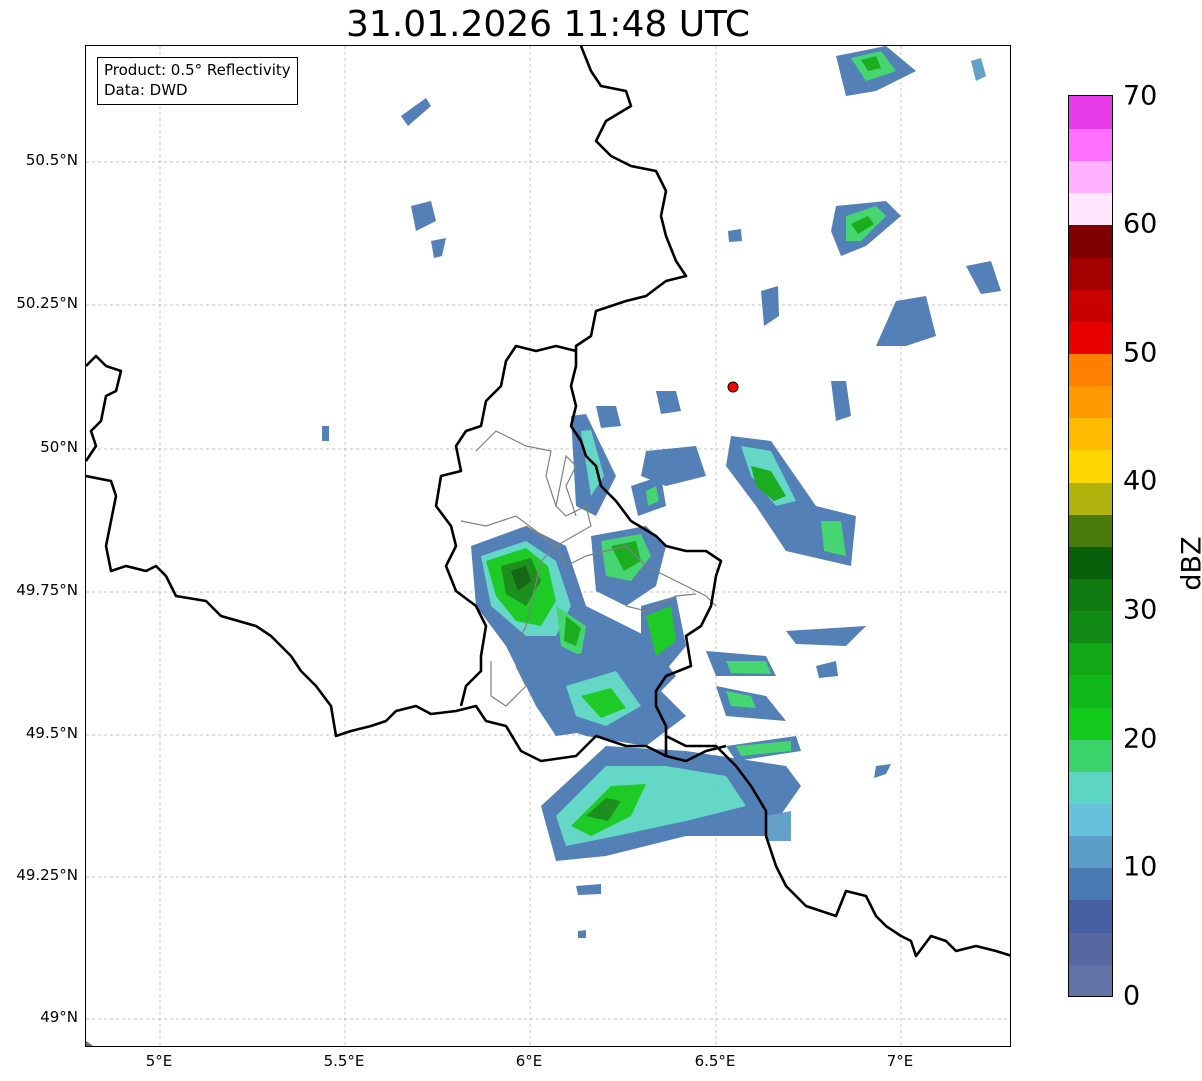 The width and height of the screenshot is (1202, 1081). Describe the element at coordinates (1132, 996) in the screenshot. I see `colorbar-tick-0: 0` at that location.